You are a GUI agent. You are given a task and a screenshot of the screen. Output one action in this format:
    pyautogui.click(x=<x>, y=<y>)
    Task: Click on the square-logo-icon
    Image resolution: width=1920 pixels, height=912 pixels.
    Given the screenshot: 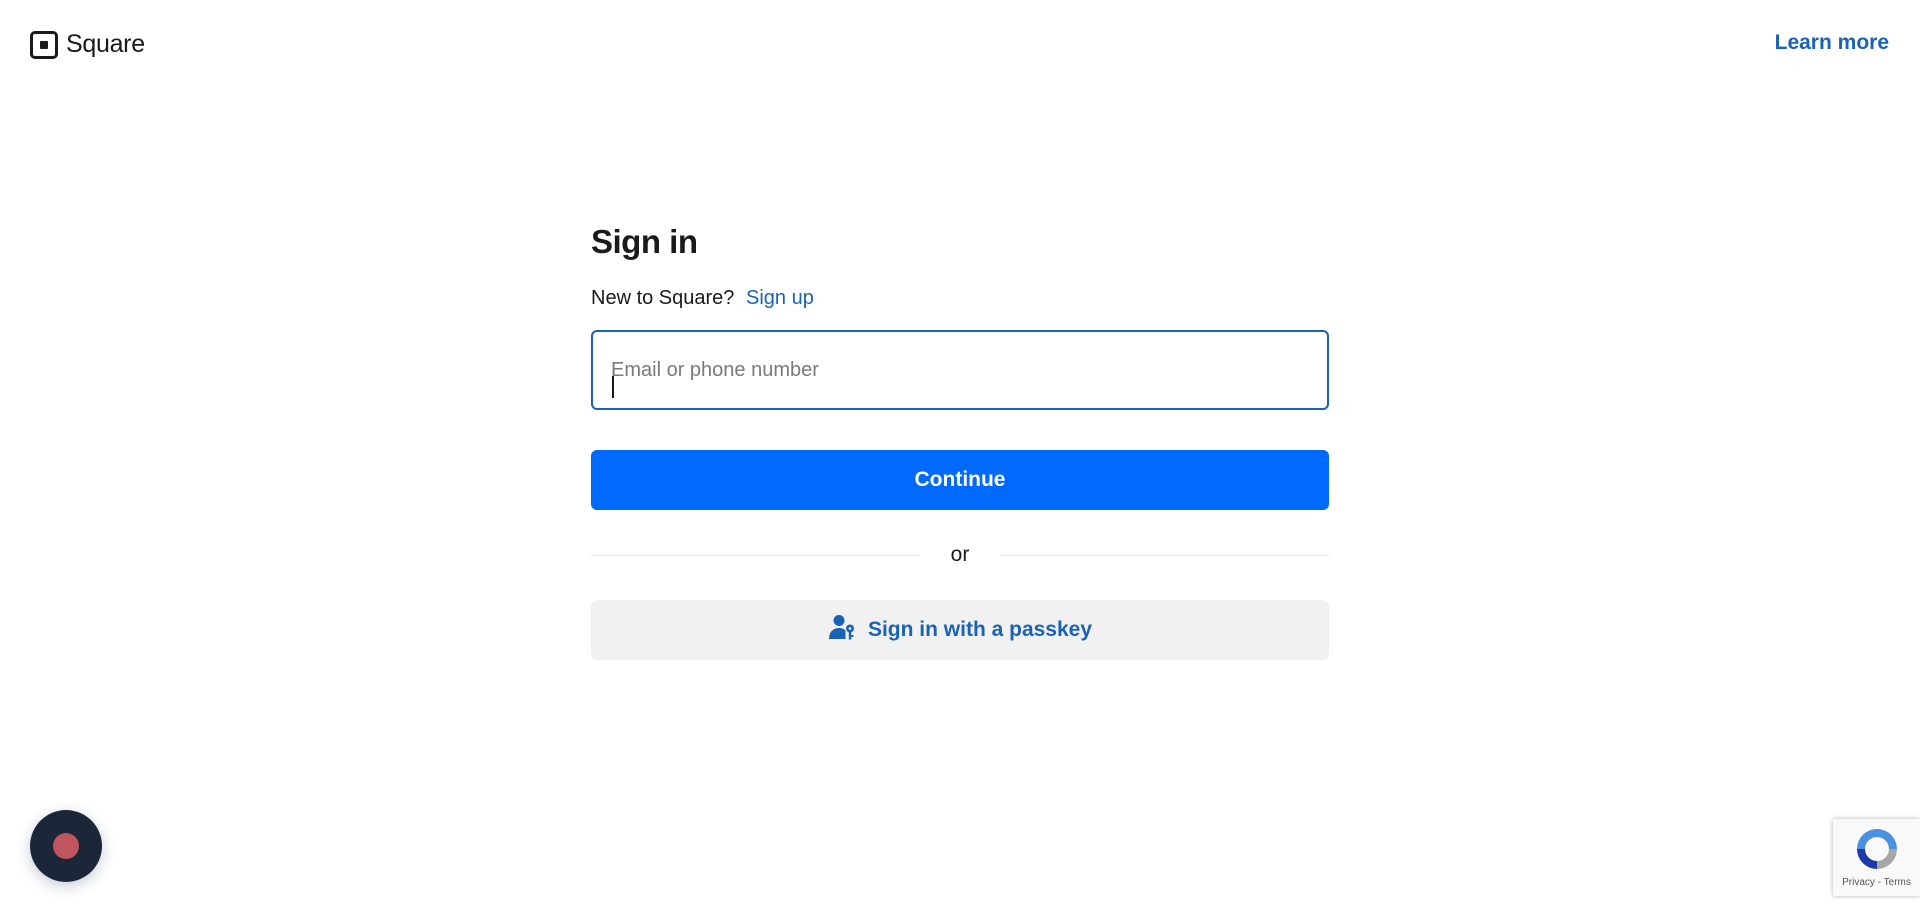 What is the action you would take?
    pyautogui.click(x=44, y=44)
    